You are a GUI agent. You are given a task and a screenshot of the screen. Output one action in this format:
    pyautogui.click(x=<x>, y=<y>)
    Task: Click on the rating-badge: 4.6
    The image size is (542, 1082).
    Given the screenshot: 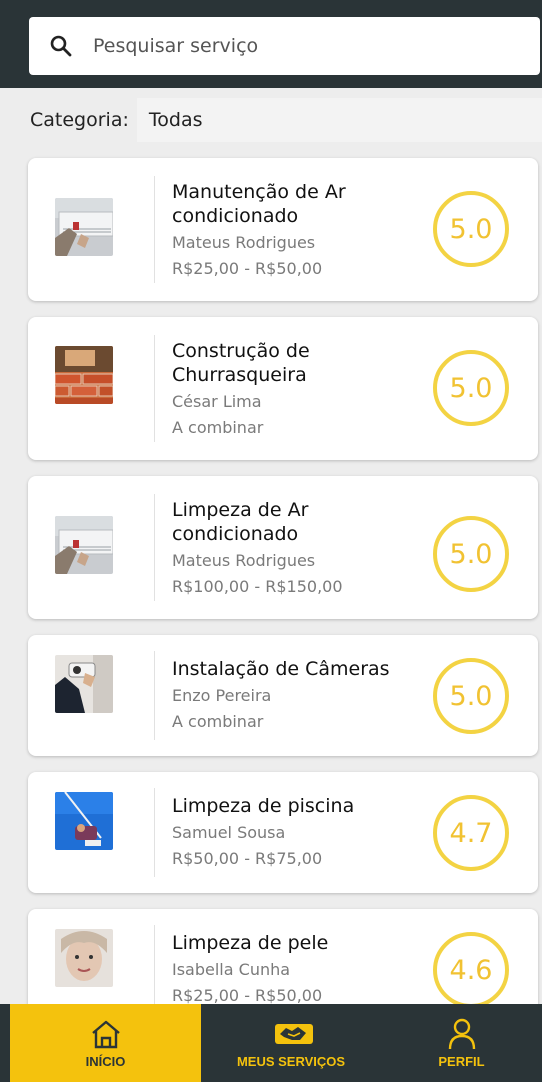 What is the action you would take?
    pyautogui.click(x=471, y=970)
    